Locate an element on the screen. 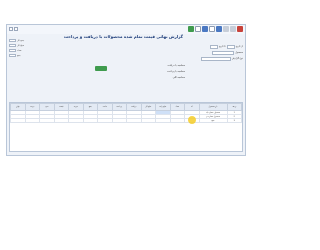  column-header: هزینه is located at coordinates (76, 107).